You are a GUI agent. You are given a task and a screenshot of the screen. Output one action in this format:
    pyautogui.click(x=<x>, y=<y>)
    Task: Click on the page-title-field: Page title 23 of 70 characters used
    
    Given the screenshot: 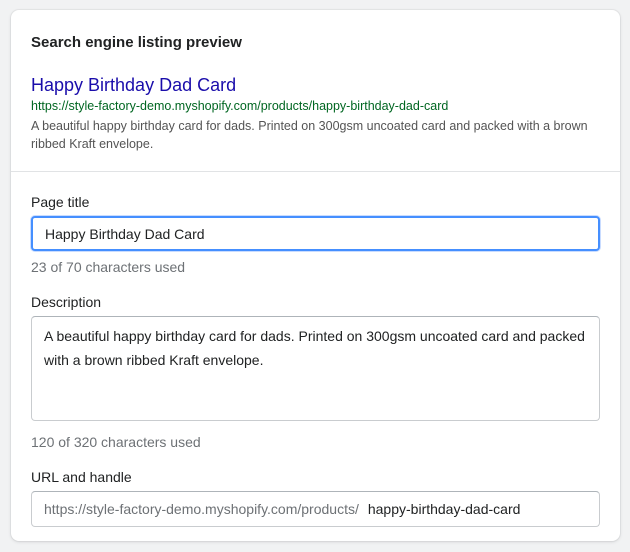 What is the action you would take?
    pyautogui.click(x=315, y=234)
    